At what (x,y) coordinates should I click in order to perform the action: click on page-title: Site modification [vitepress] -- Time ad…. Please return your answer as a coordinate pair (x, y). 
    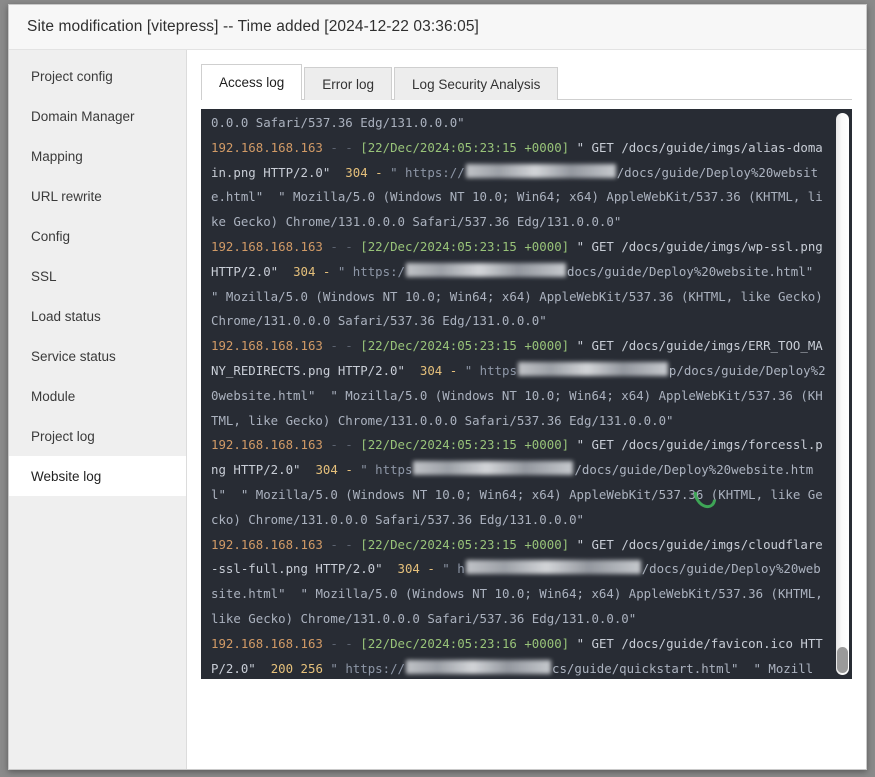
    Looking at the image, I should click on (253, 26).